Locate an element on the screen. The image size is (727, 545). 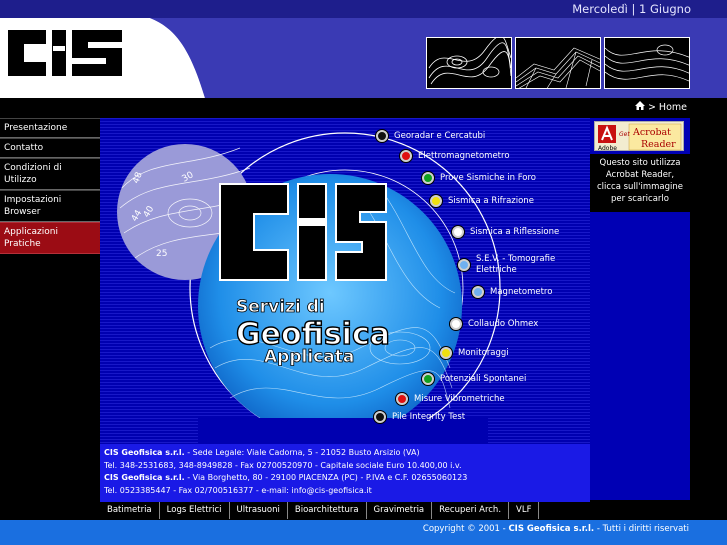
sidebar-item-presentazione: Presentazione is located at coordinates (50, 128).